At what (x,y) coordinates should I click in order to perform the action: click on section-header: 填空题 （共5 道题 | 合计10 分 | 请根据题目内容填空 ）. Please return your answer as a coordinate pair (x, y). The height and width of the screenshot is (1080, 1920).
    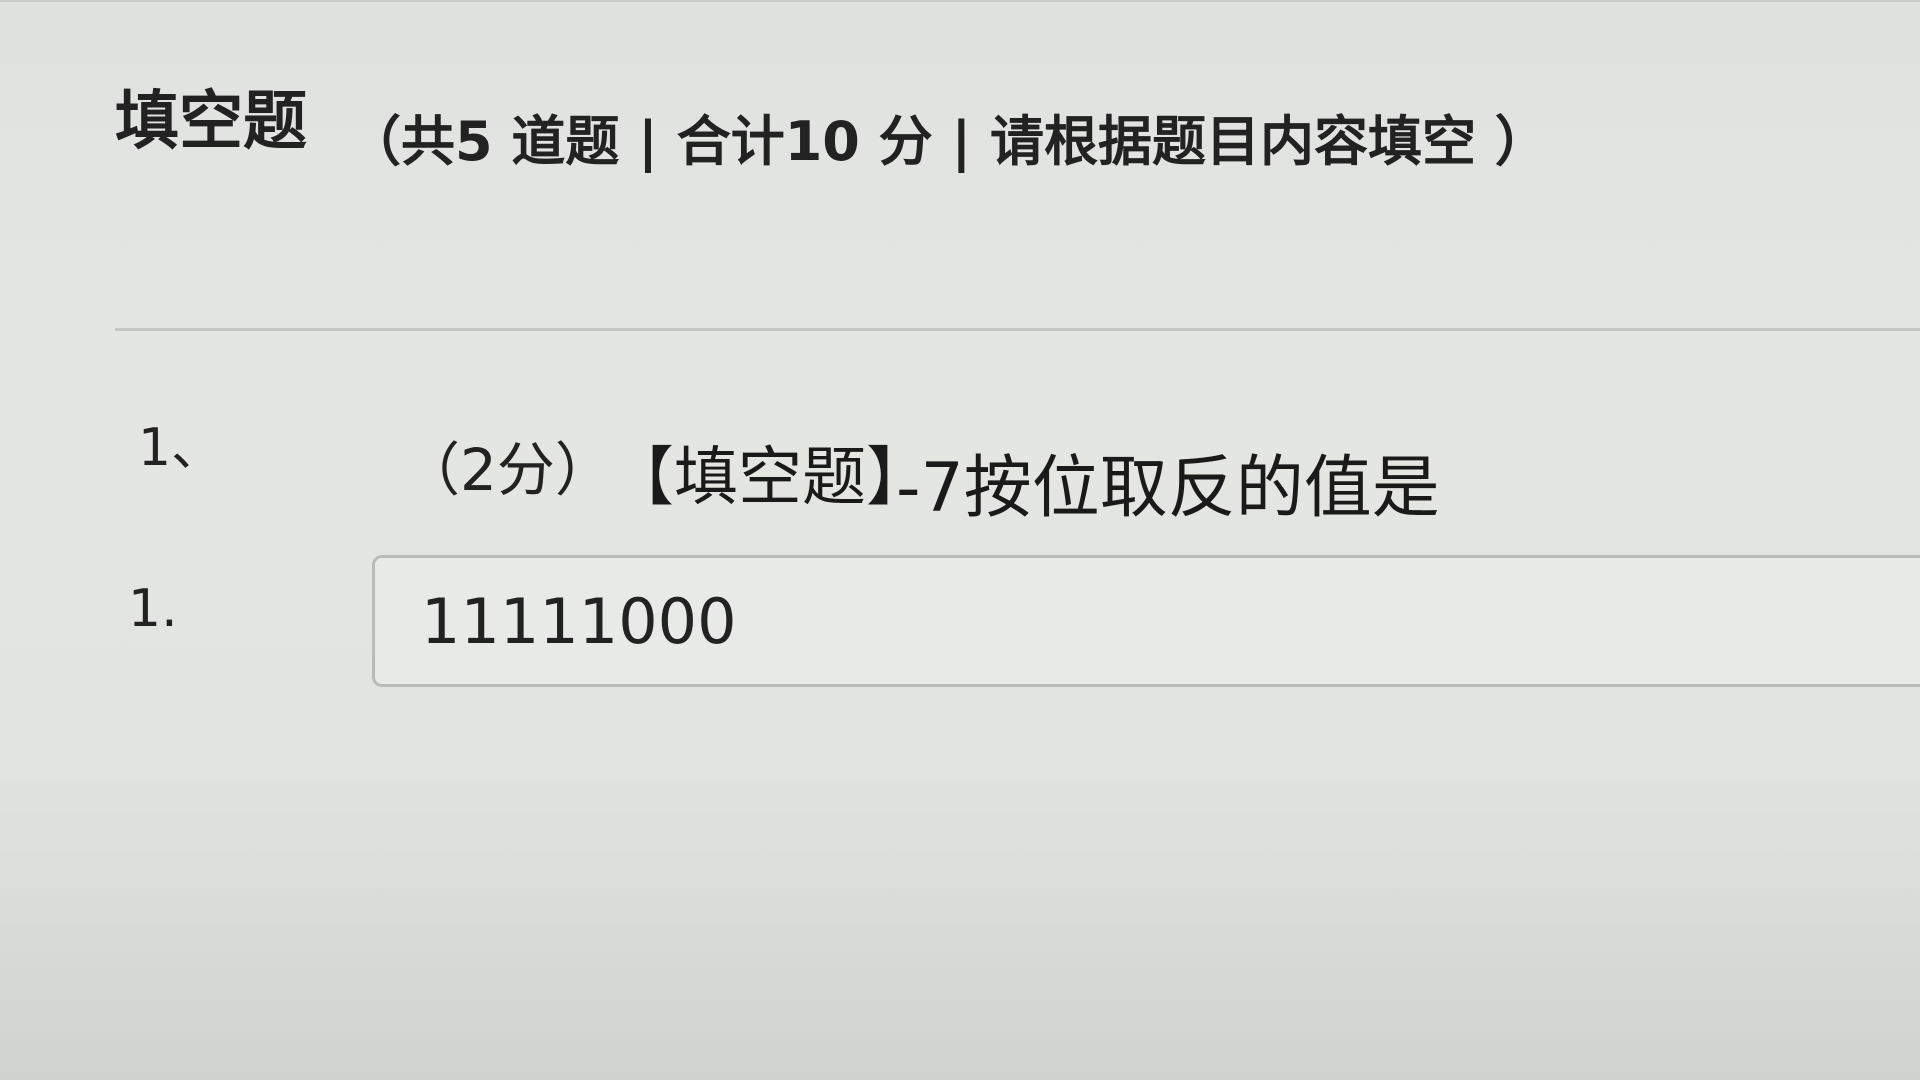
    Looking at the image, I should click on (965, 133).